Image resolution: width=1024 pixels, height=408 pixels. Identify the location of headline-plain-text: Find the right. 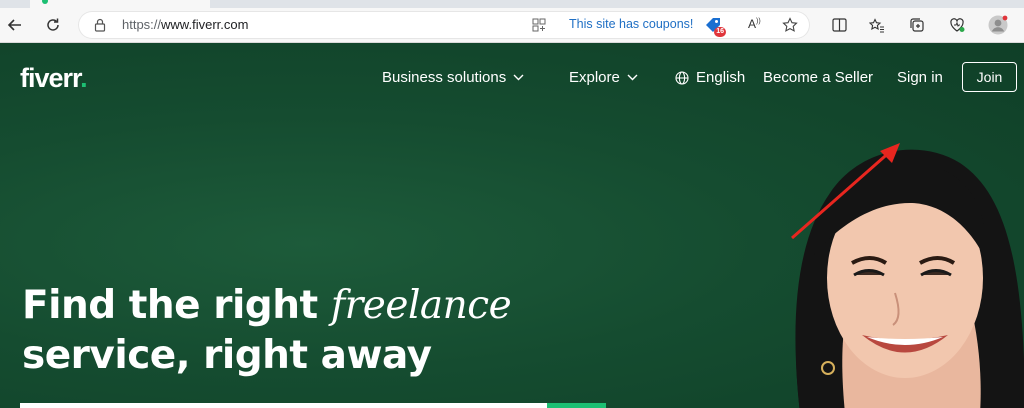
(176, 305).